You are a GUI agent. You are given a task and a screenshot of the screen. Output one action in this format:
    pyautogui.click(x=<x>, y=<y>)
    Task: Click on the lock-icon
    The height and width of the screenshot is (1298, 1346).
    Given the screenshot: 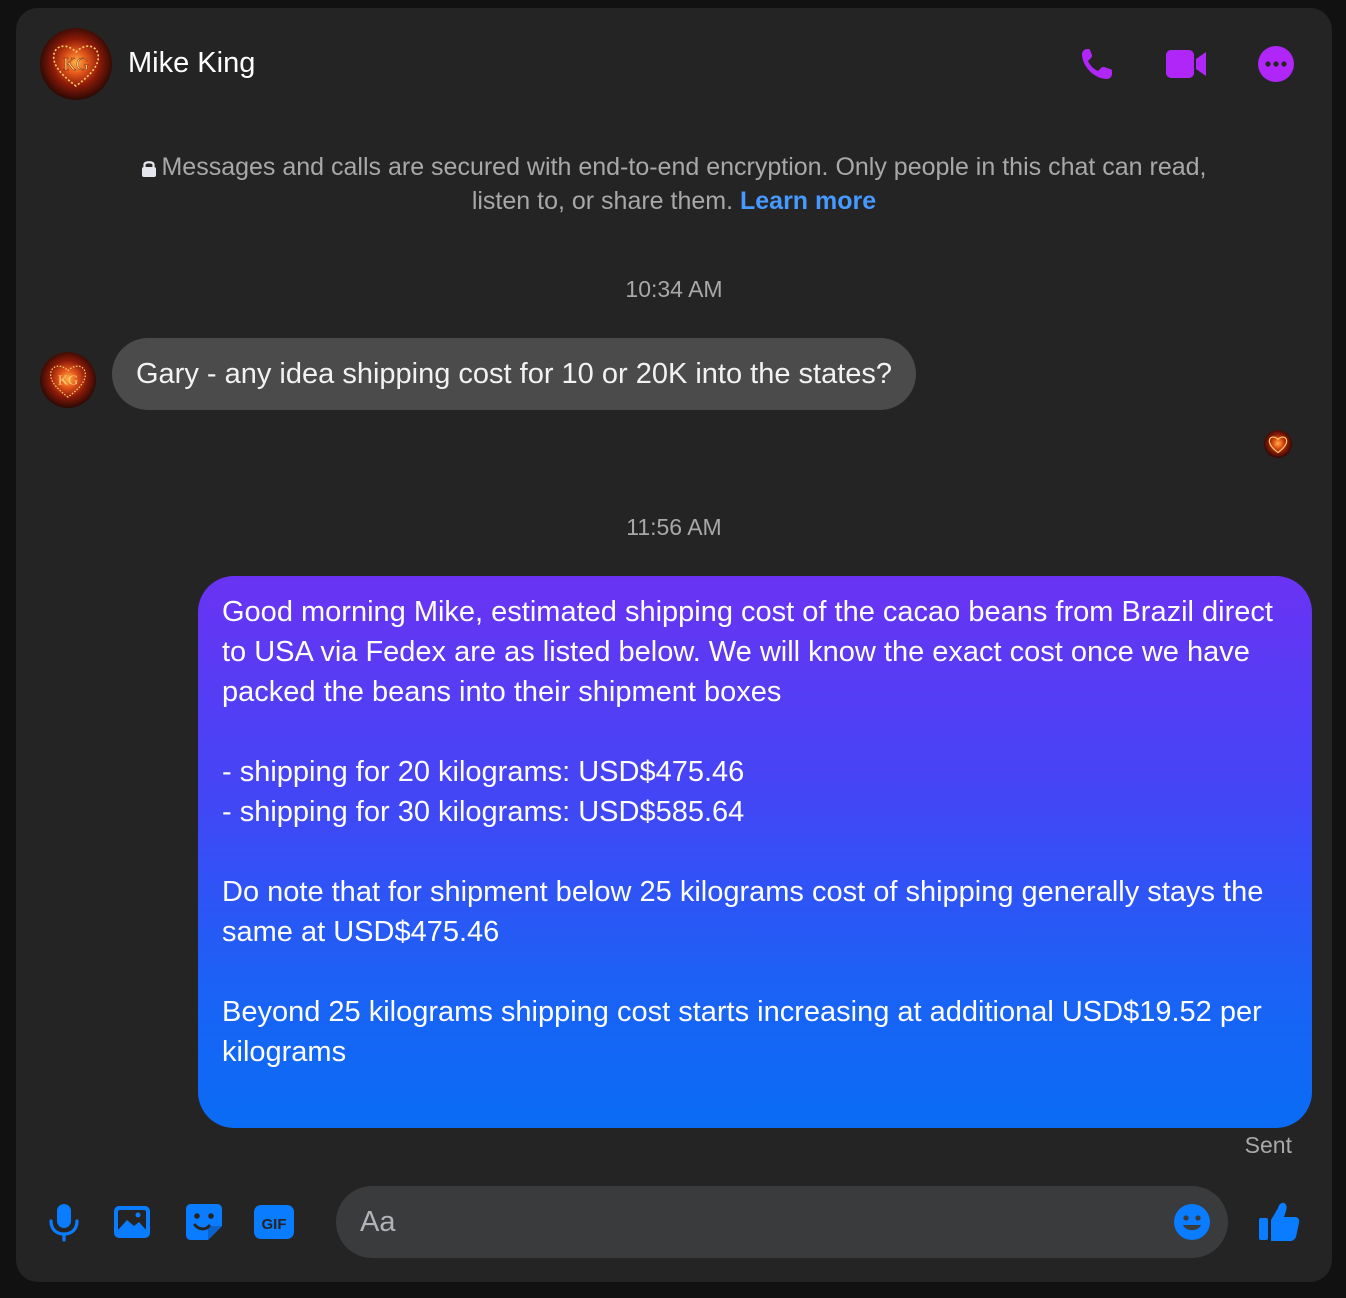 What is the action you would take?
    pyautogui.click(x=149, y=169)
    